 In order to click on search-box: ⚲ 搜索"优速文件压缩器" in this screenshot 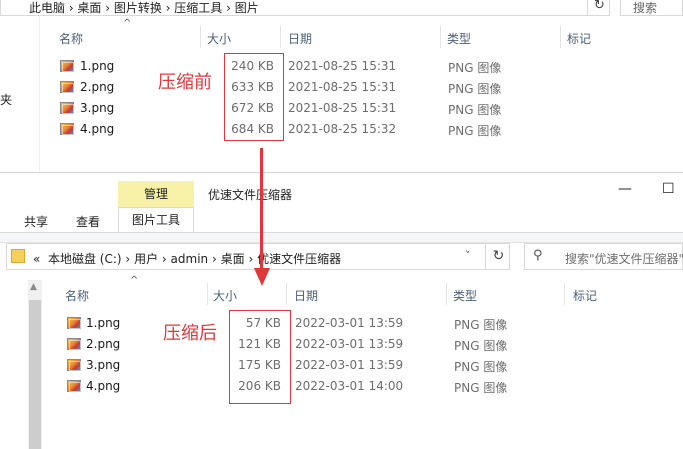, I will do `click(603, 256)`.